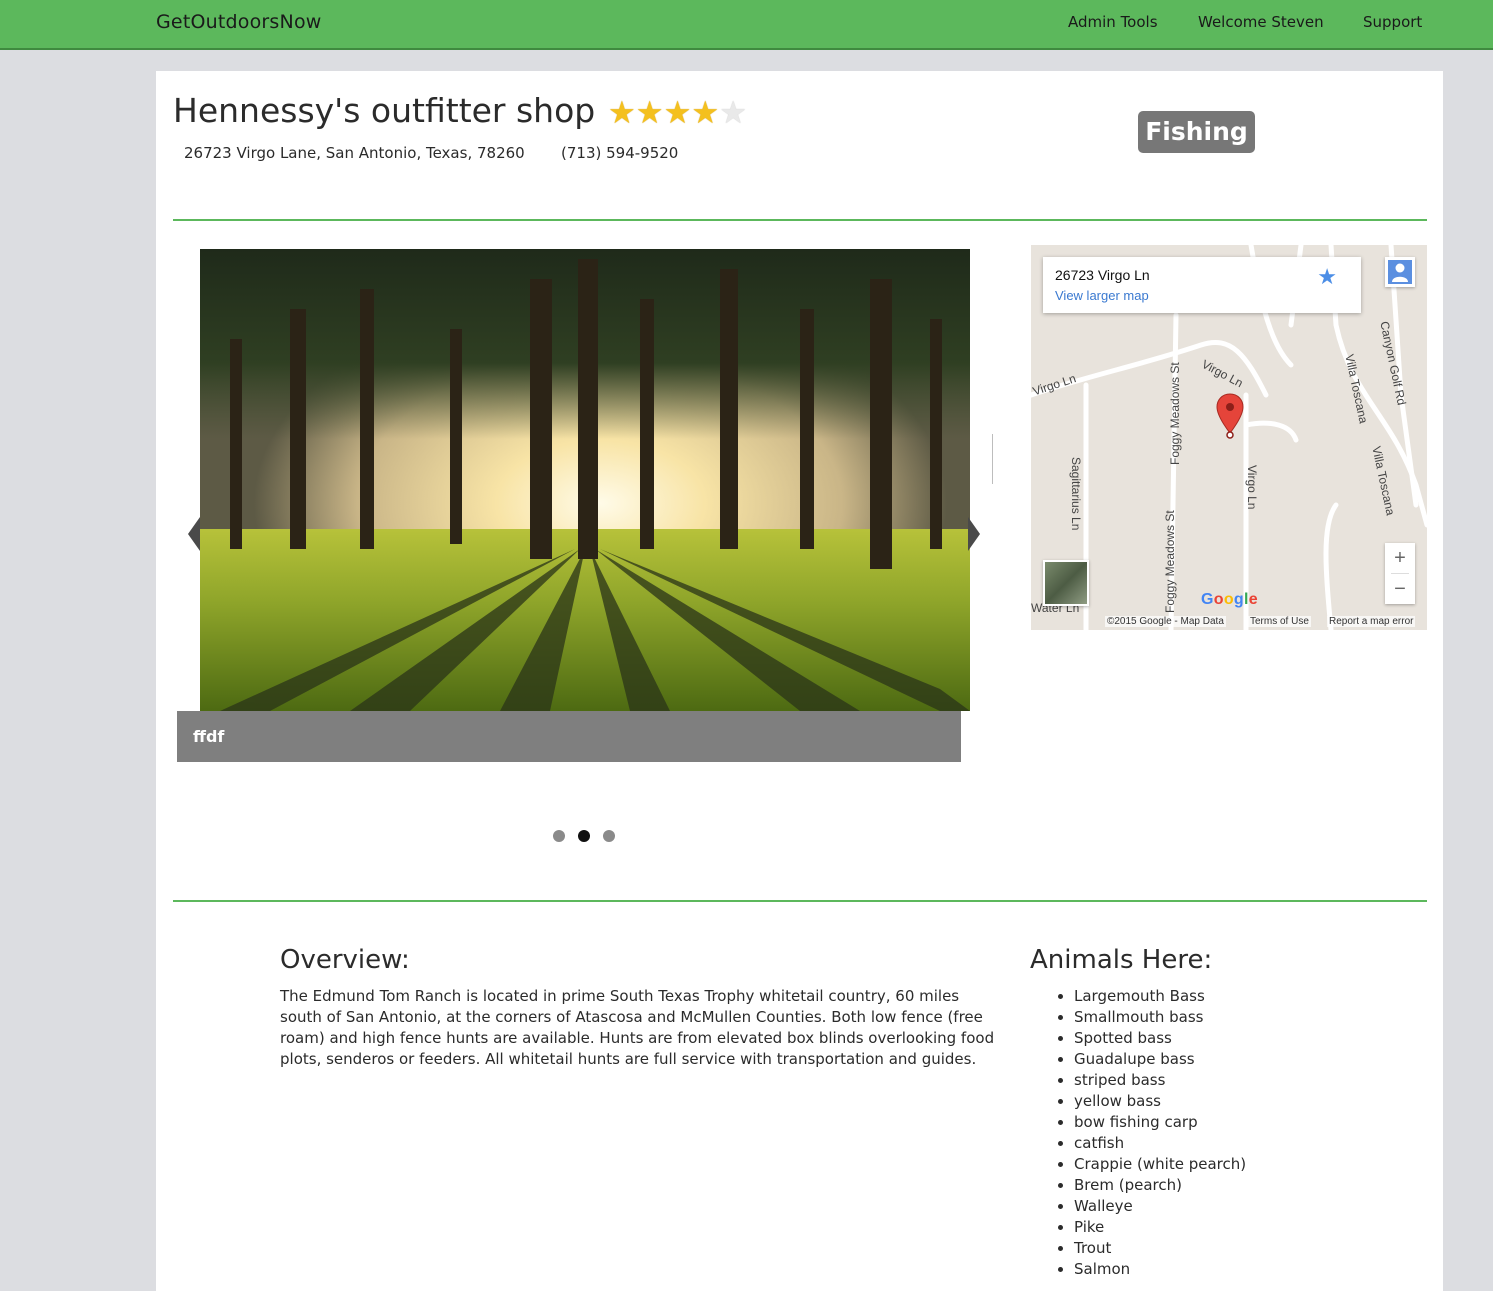 The width and height of the screenshot is (1493, 1291). Describe the element at coordinates (1160, 1164) in the screenshot. I see `animal-item: Crappie (white pearch)` at that location.